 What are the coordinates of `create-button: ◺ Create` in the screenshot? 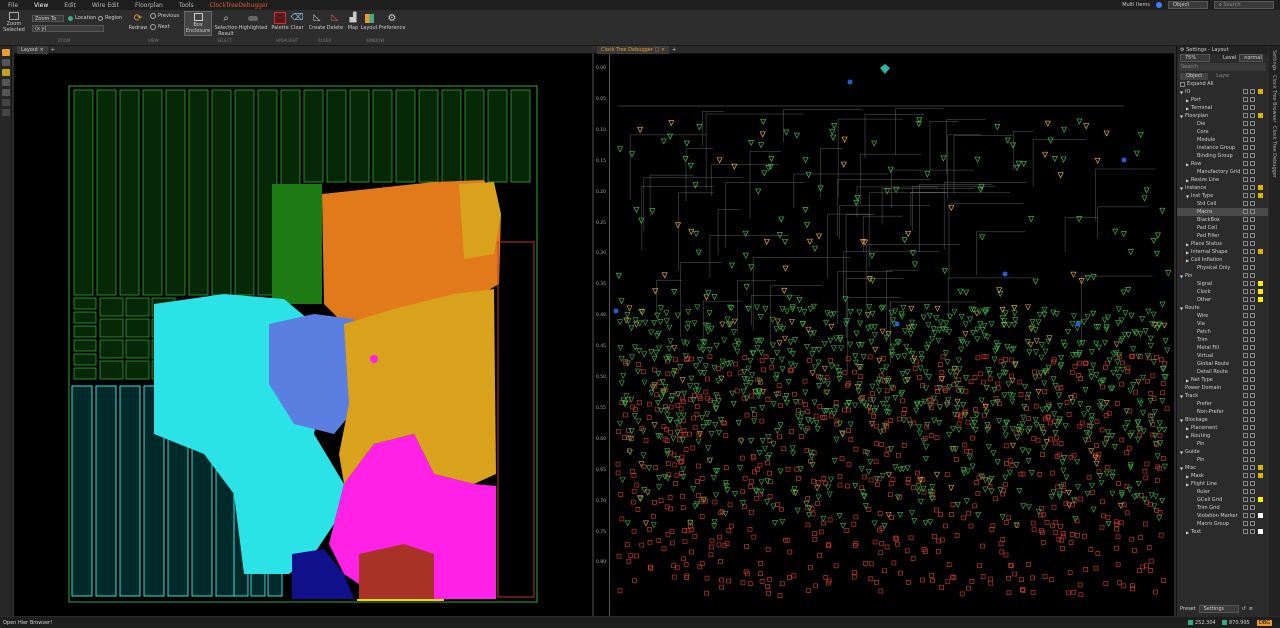 It's located at (317, 21).